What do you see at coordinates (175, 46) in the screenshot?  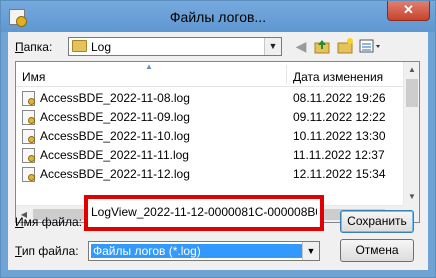 I see `folder-combobox: Log ▼` at bounding box center [175, 46].